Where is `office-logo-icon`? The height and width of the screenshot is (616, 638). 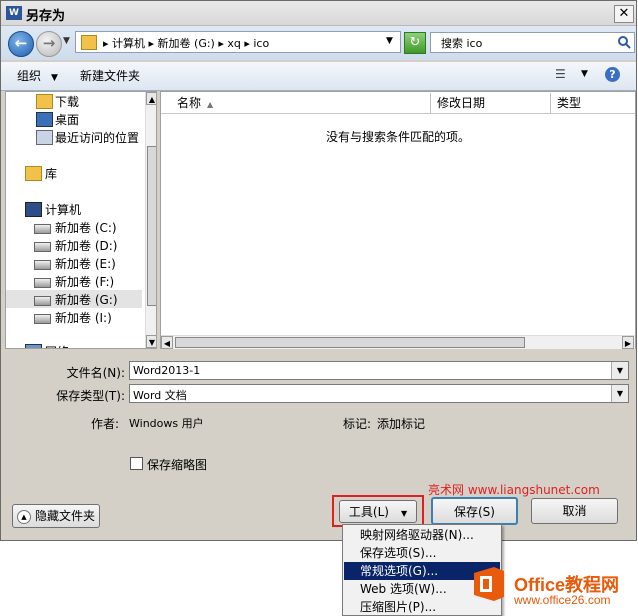 office-logo-icon is located at coordinates (489, 584).